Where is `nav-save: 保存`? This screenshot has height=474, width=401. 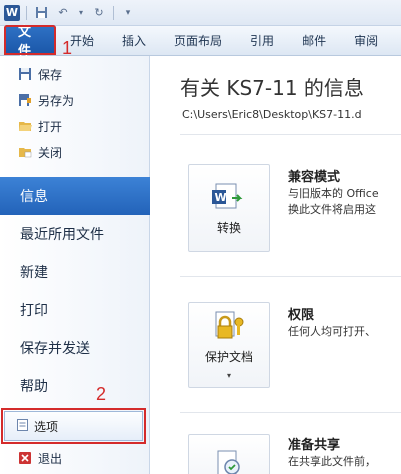 nav-save: 保存 is located at coordinates (74, 74).